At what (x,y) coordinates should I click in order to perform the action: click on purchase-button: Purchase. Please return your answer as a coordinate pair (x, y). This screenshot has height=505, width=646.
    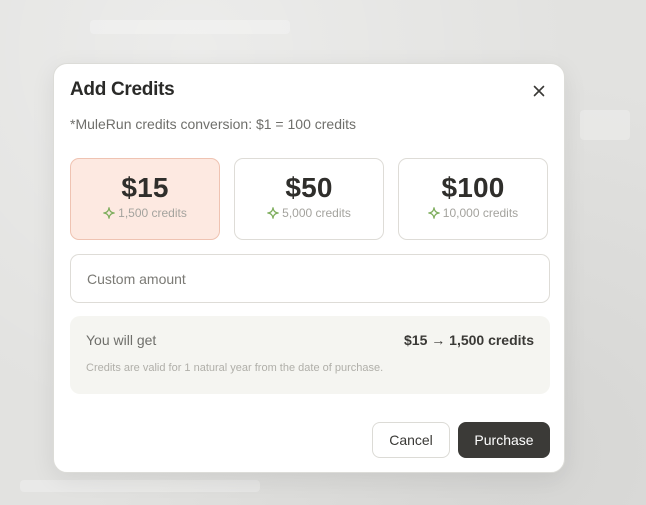
    Looking at the image, I should click on (504, 440).